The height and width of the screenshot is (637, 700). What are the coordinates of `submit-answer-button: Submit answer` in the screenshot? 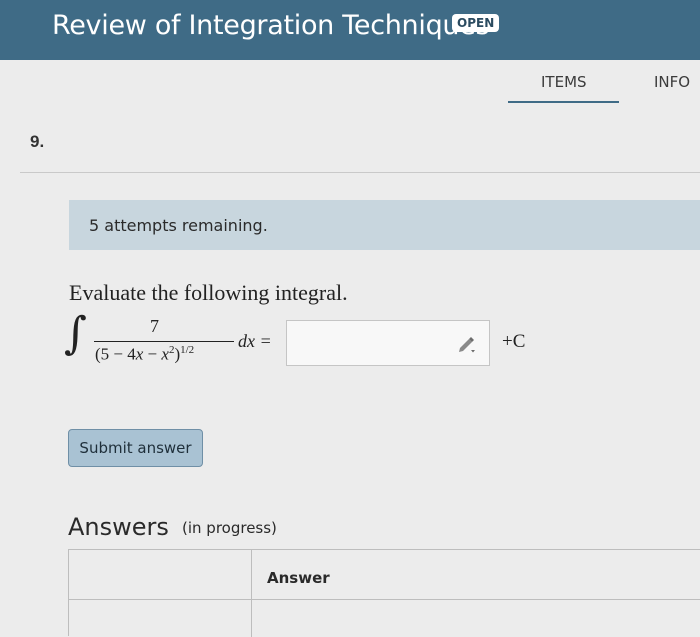 It's located at (135, 448).